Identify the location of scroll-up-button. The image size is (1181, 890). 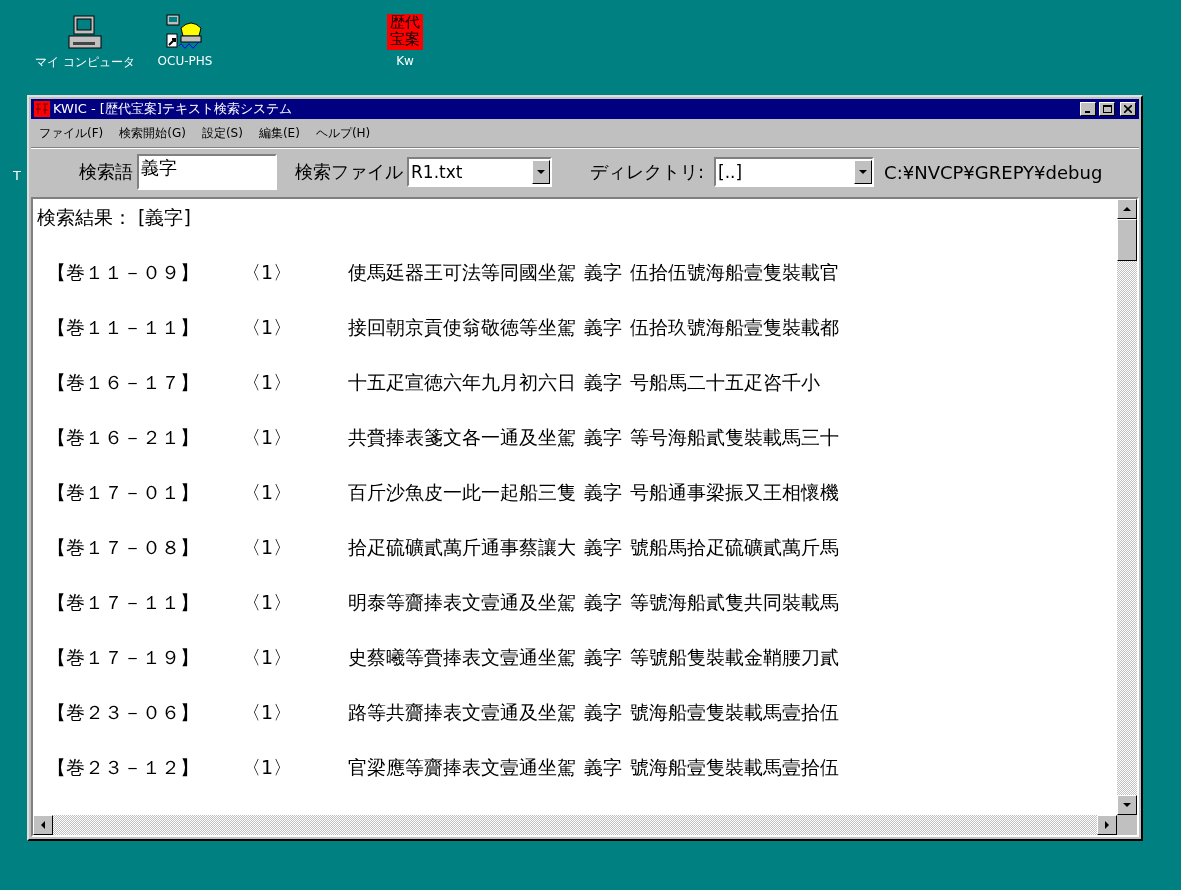
(1127, 209).